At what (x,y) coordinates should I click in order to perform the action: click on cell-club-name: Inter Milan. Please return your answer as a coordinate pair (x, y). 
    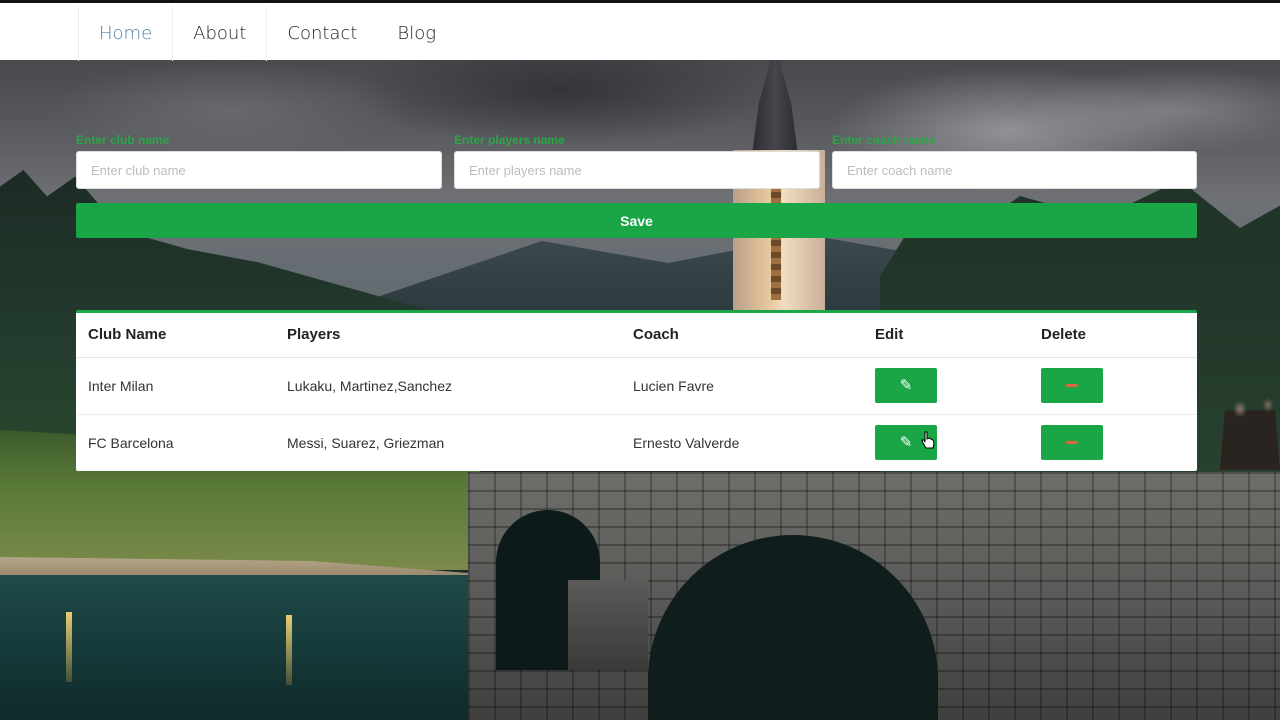
    Looking at the image, I should click on (175, 386).